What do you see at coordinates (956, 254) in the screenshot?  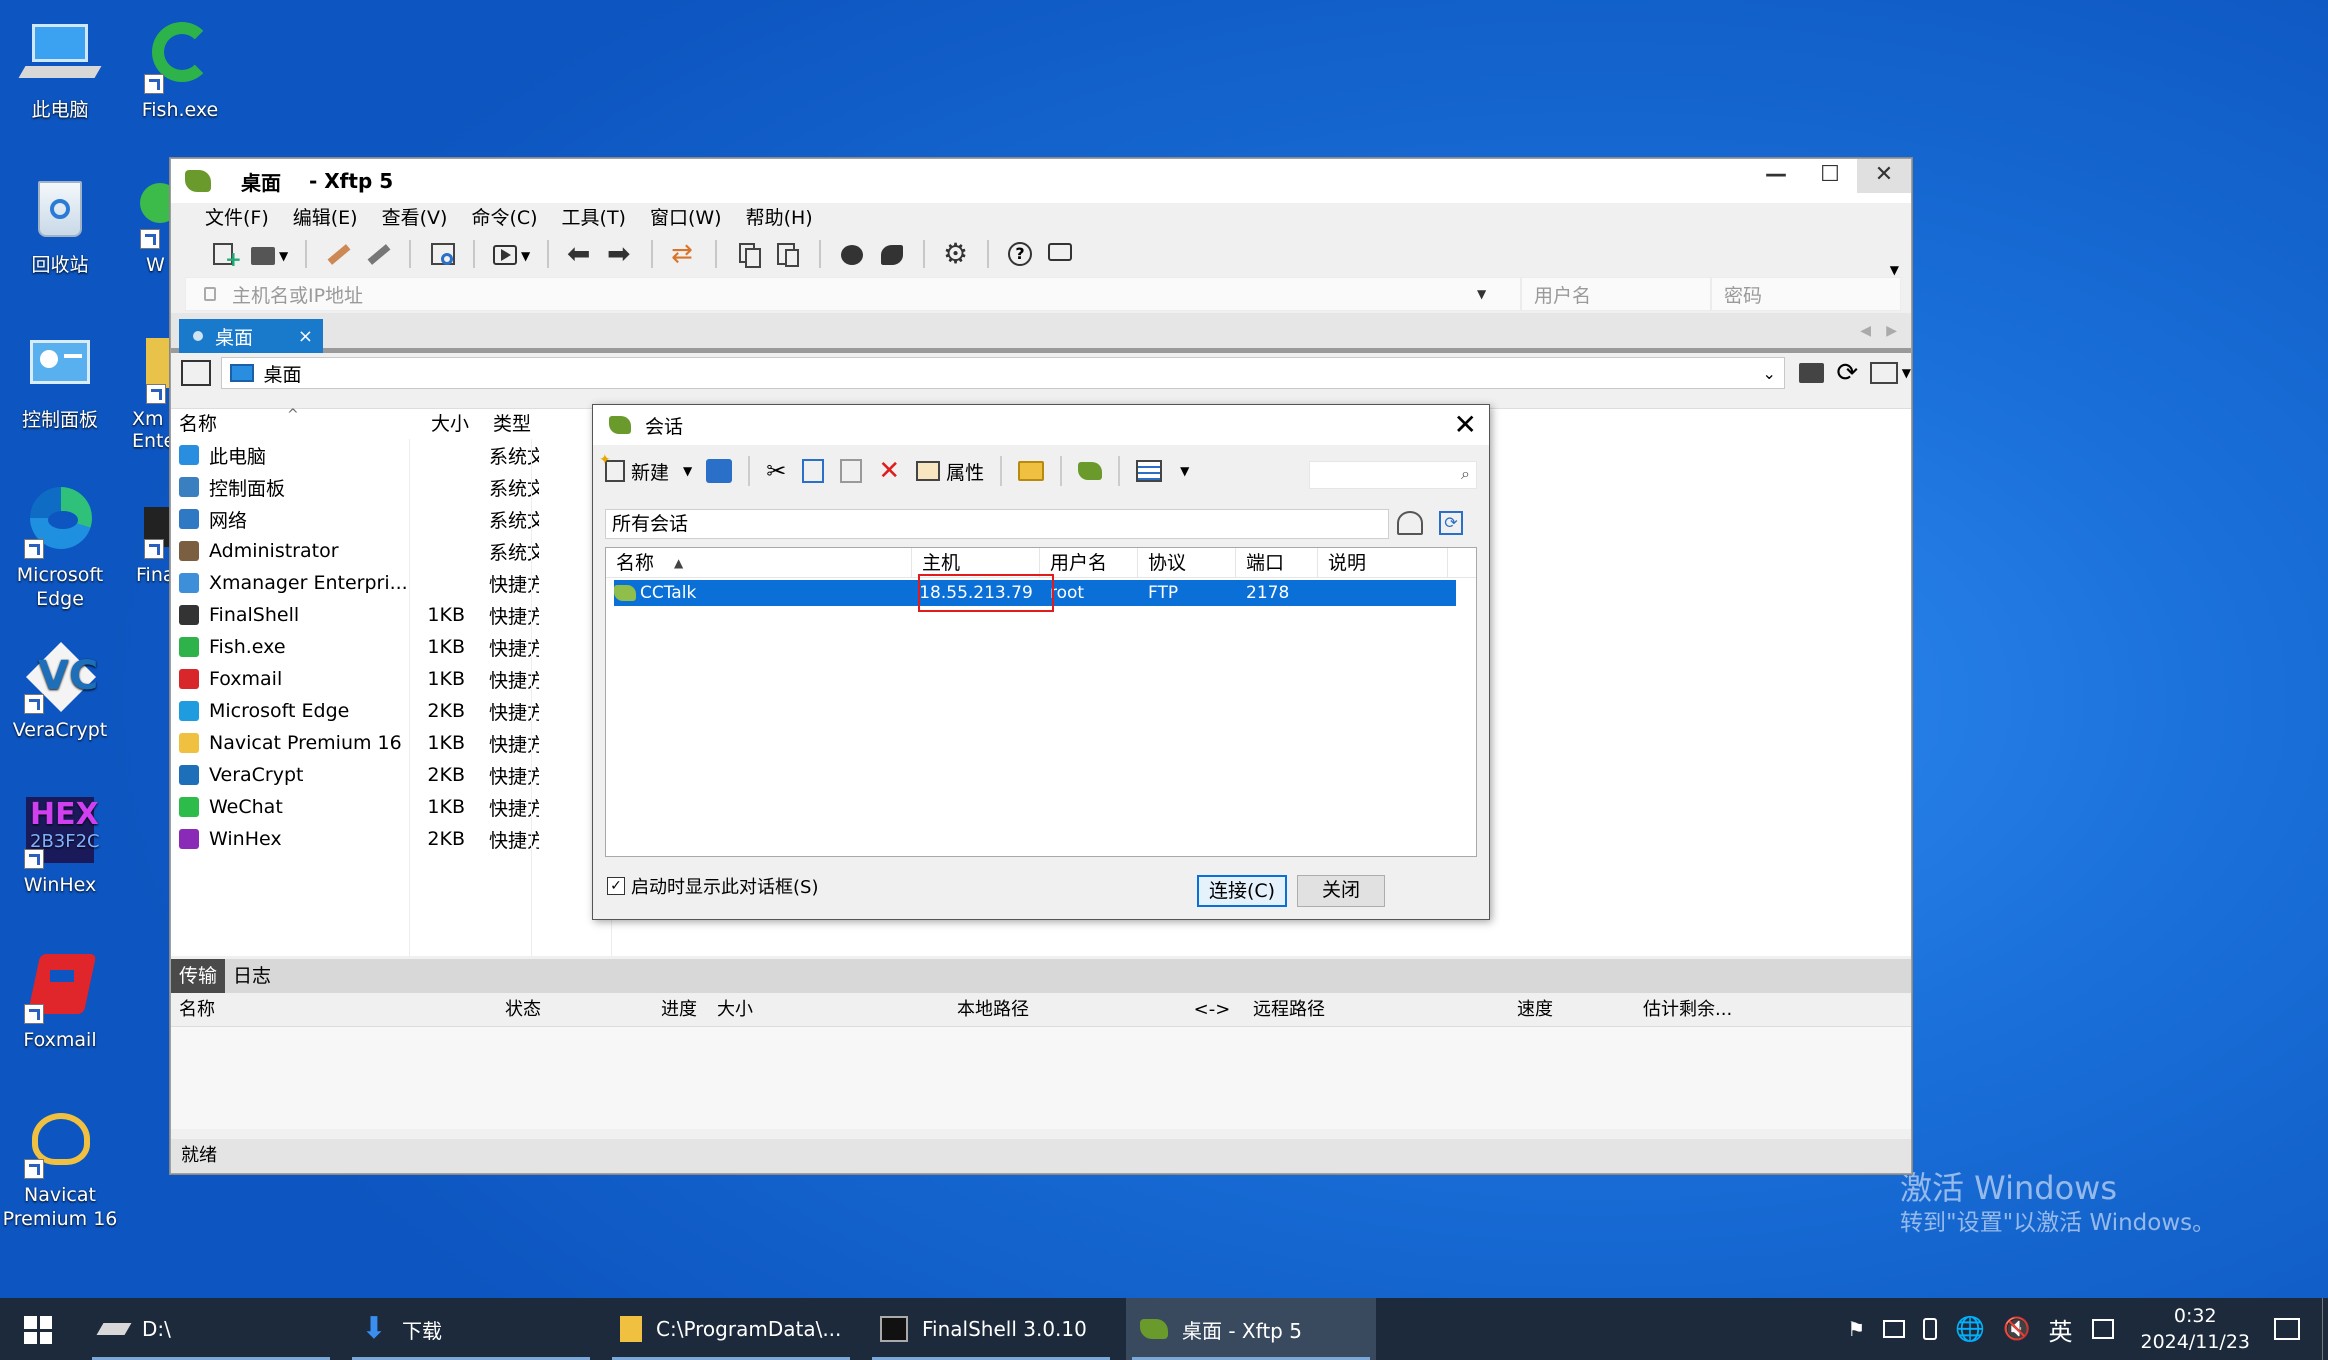 I see `settings-gear-icon: ⚙` at bounding box center [956, 254].